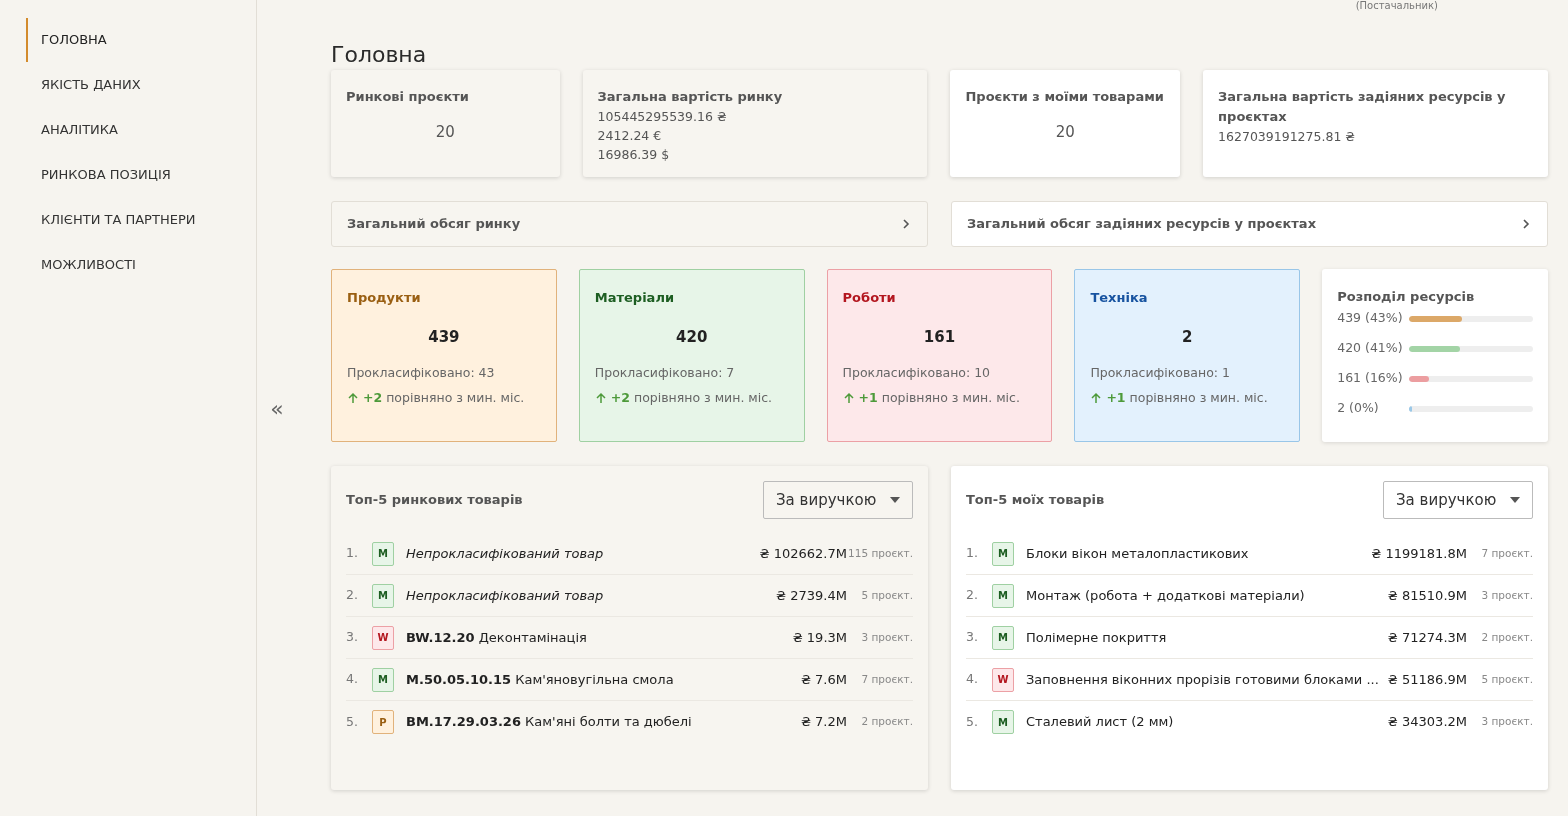 The image size is (1568, 816). Describe the element at coordinates (1419, 553) in the screenshot. I see `revenue-value: ₴ 1199181.8M` at that location.